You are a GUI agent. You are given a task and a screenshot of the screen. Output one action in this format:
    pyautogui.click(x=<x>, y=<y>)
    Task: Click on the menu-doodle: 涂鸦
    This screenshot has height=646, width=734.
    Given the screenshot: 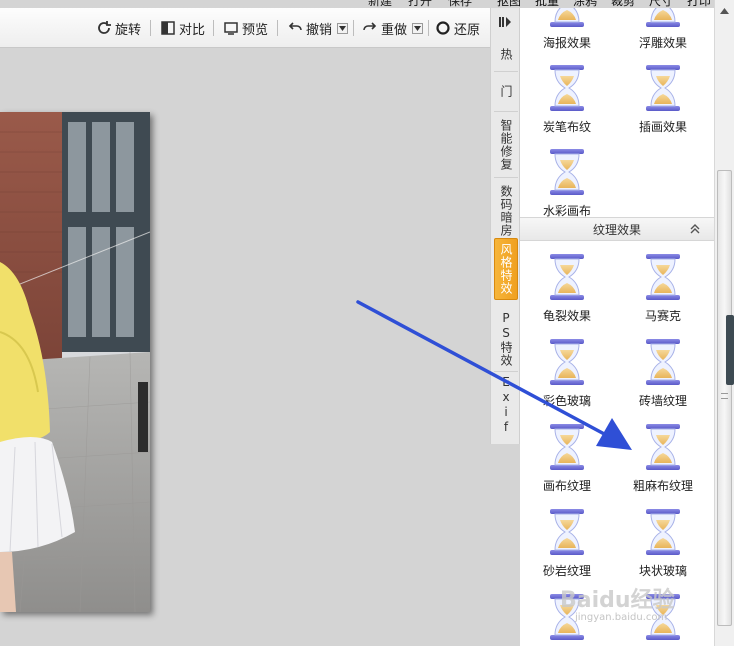 What is the action you would take?
    pyautogui.click(x=585, y=4)
    